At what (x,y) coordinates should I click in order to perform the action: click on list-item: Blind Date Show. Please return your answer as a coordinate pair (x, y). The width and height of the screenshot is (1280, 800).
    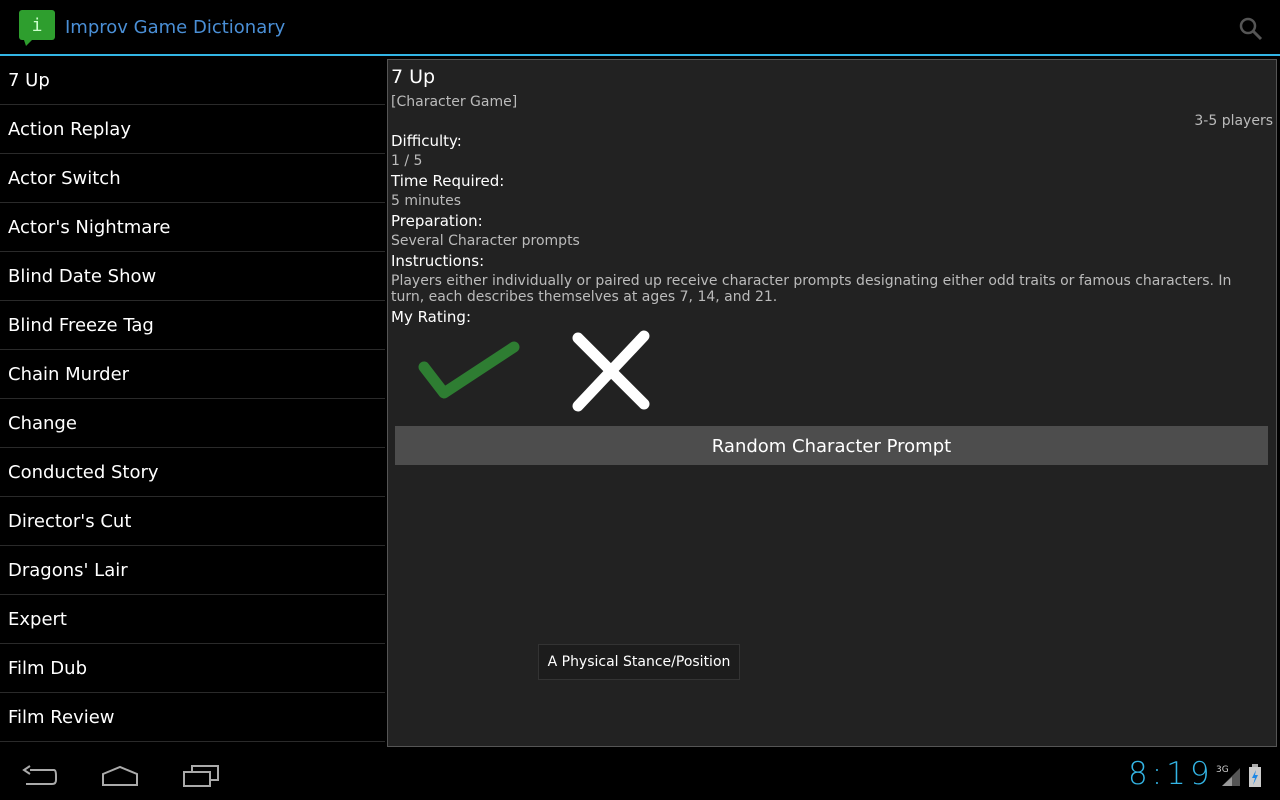
    Looking at the image, I should click on (192, 276).